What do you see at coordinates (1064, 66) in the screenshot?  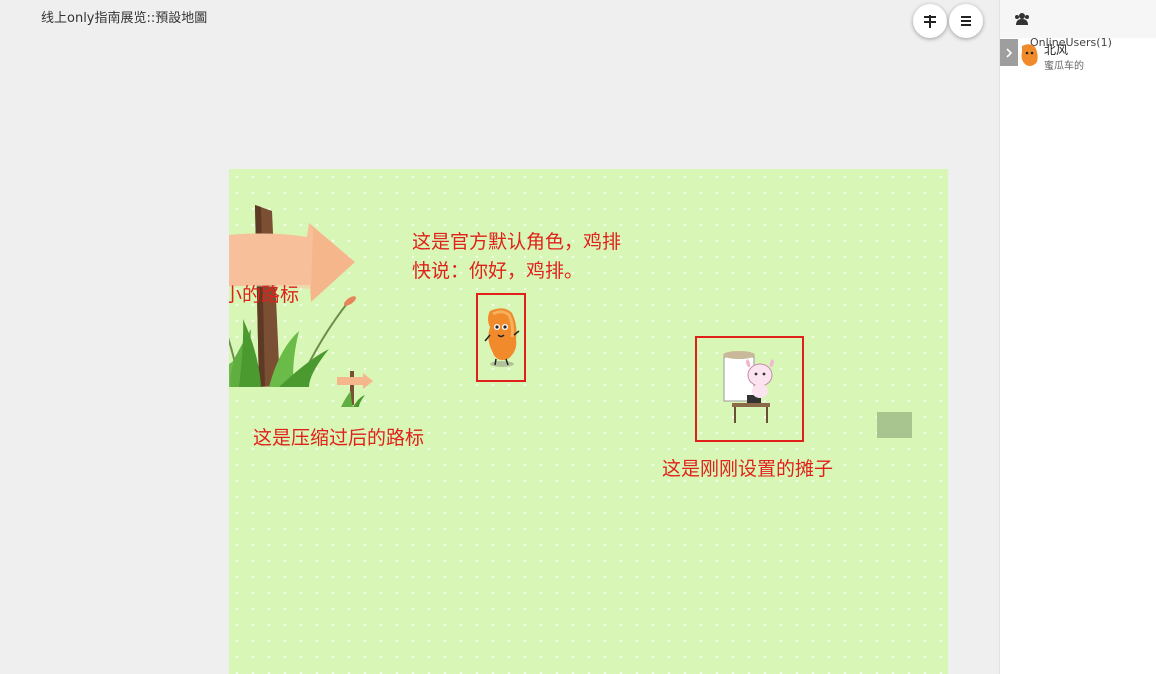 I see `user-subtitle: 蜜瓜车的` at bounding box center [1064, 66].